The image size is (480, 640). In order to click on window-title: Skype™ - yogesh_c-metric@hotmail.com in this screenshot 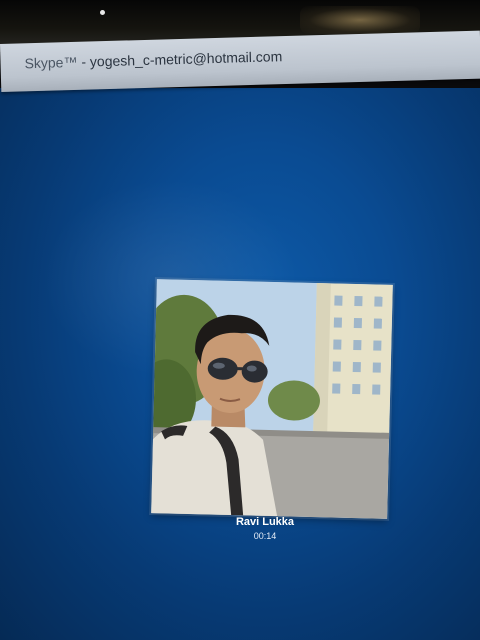, I will do `click(153, 59)`.